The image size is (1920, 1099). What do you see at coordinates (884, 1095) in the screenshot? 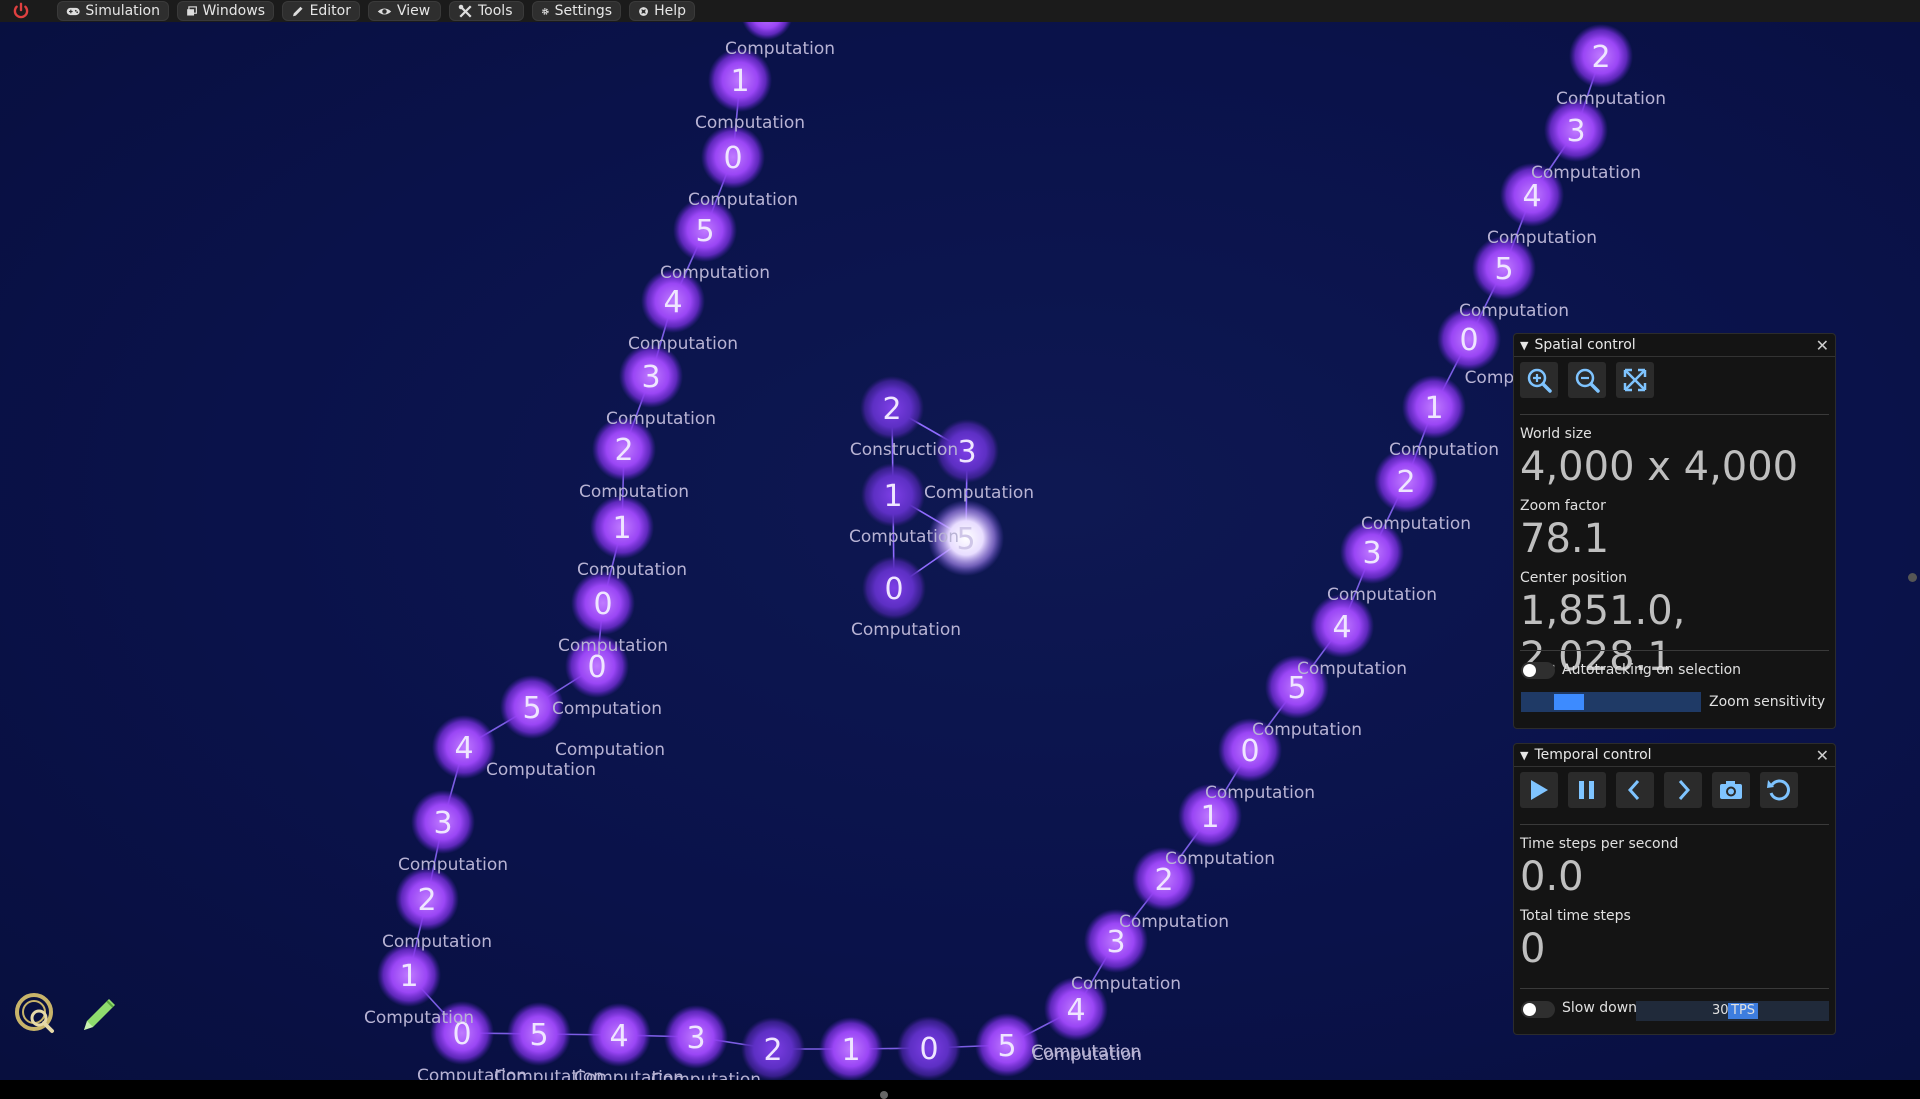
I see `scrollbar-handle-bottom` at bounding box center [884, 1095].